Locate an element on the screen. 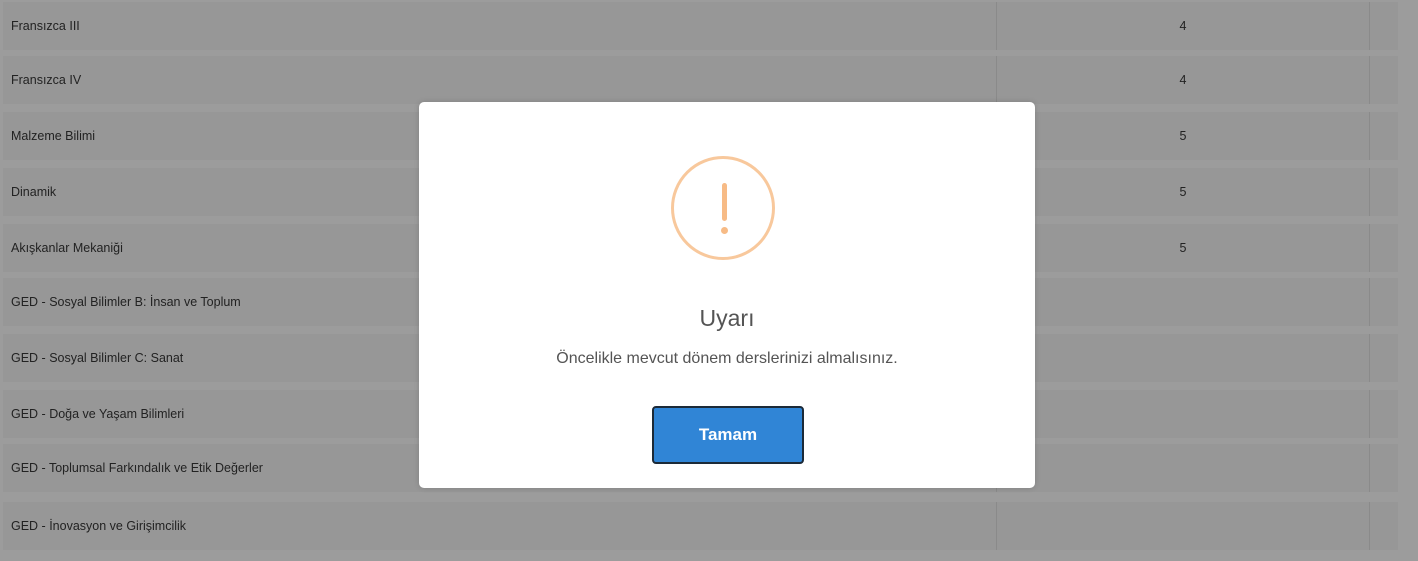 The width and height of the screenshot is (1418, 561). exclamation-bar is located at coordinates (724, 202).